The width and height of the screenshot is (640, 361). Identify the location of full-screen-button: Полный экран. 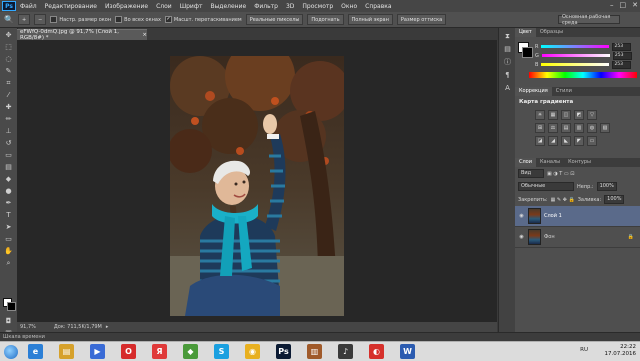
(370, 19).